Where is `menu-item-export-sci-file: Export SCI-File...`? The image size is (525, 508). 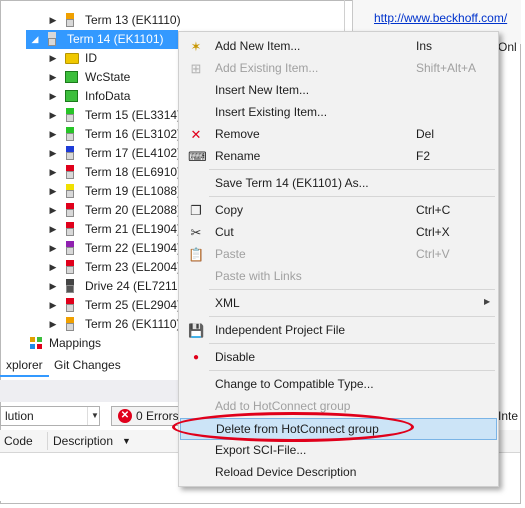
menu-item-export-sci-file: Export SCI-File... is located at coordinates (338, 451).